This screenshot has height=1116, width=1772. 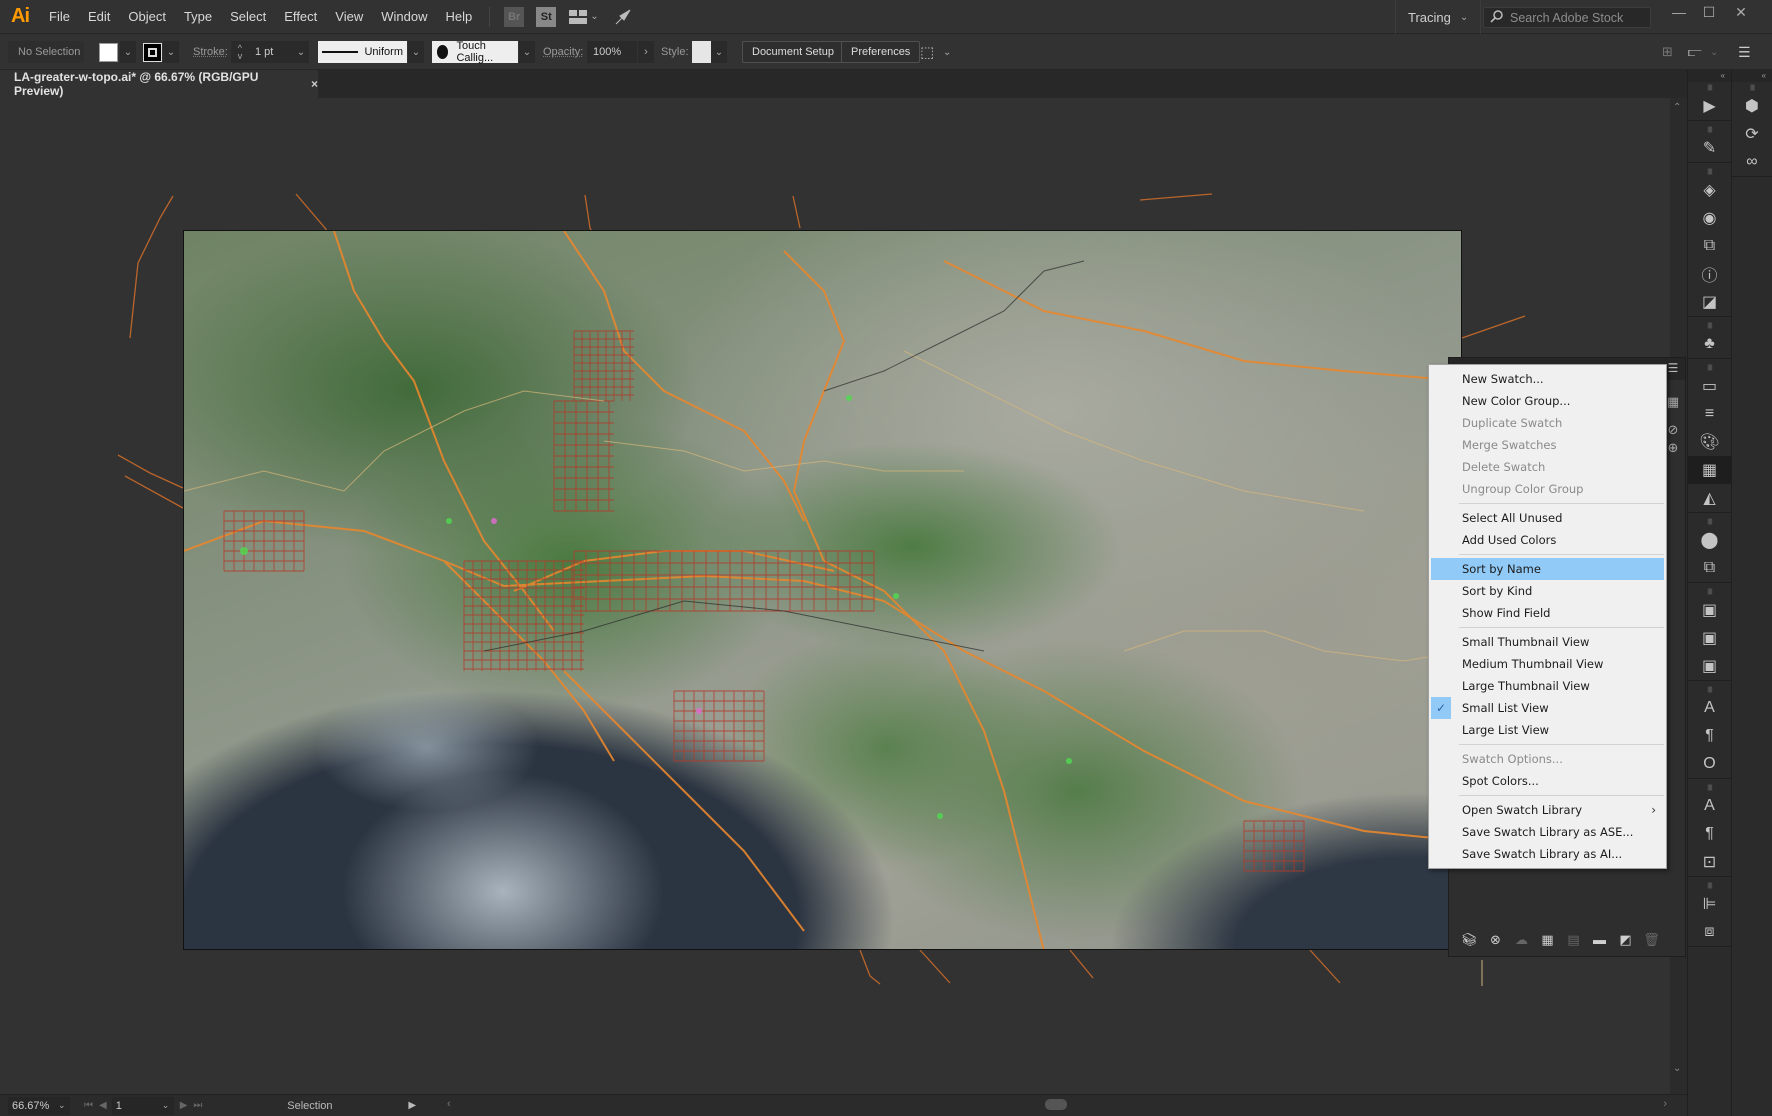 What do you see at coordinates (240, 52) in the screenshot?
I see `stroke-stepper: ^ v` at bounding box center [240, 52].